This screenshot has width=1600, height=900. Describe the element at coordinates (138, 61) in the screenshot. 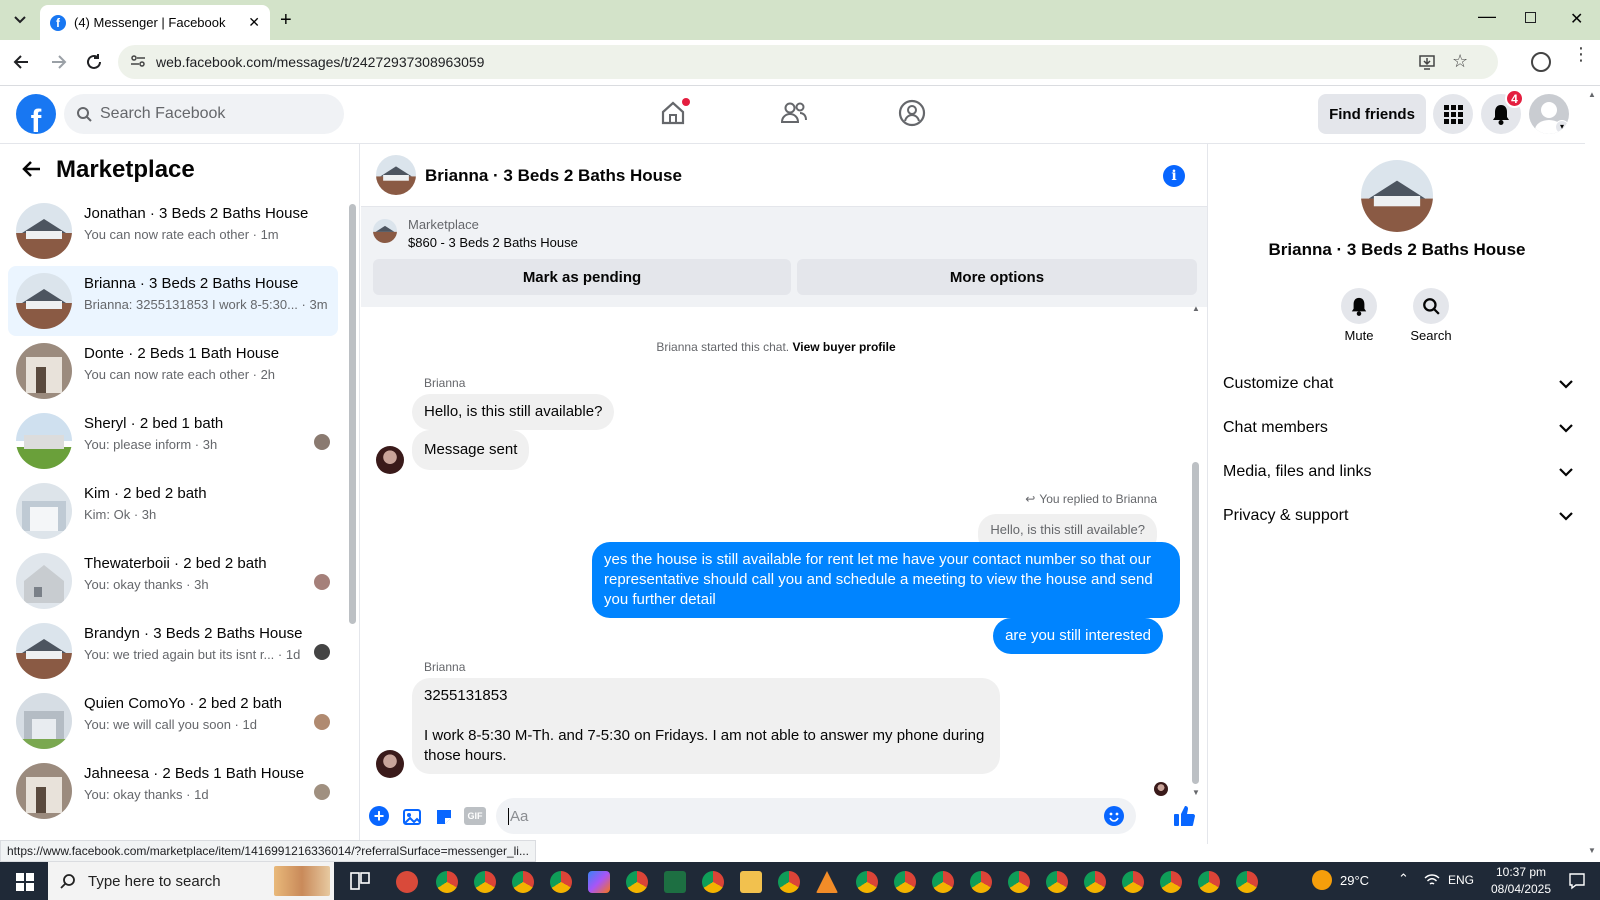

I see `site-info-icon` at that location.